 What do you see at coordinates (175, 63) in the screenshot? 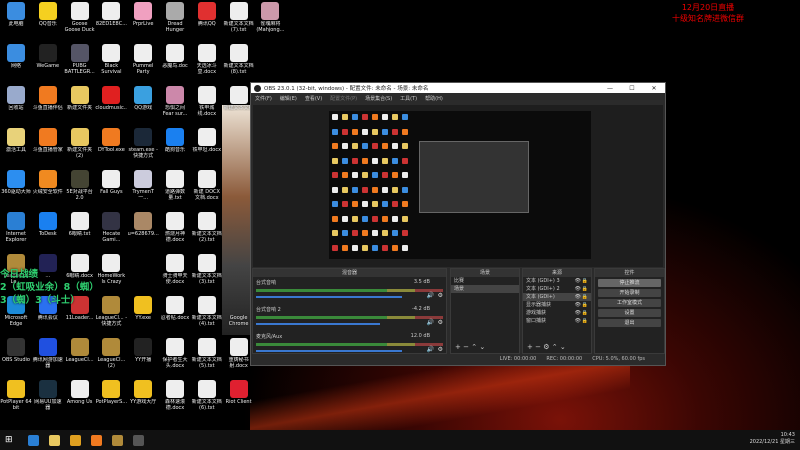
I see `desktop-icon: 恶魔鸟.doc` at bounding box center [175, 63].